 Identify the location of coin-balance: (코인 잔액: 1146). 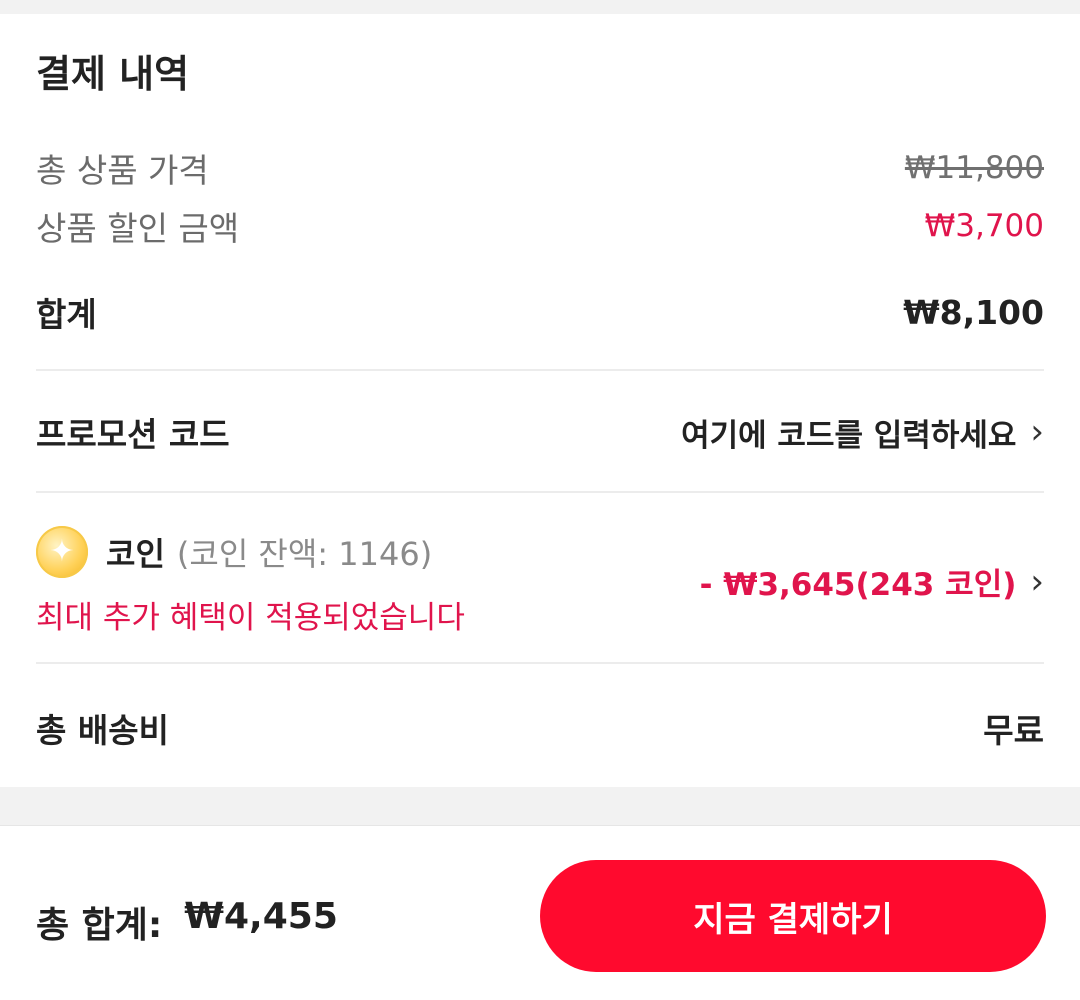
(304, 554).